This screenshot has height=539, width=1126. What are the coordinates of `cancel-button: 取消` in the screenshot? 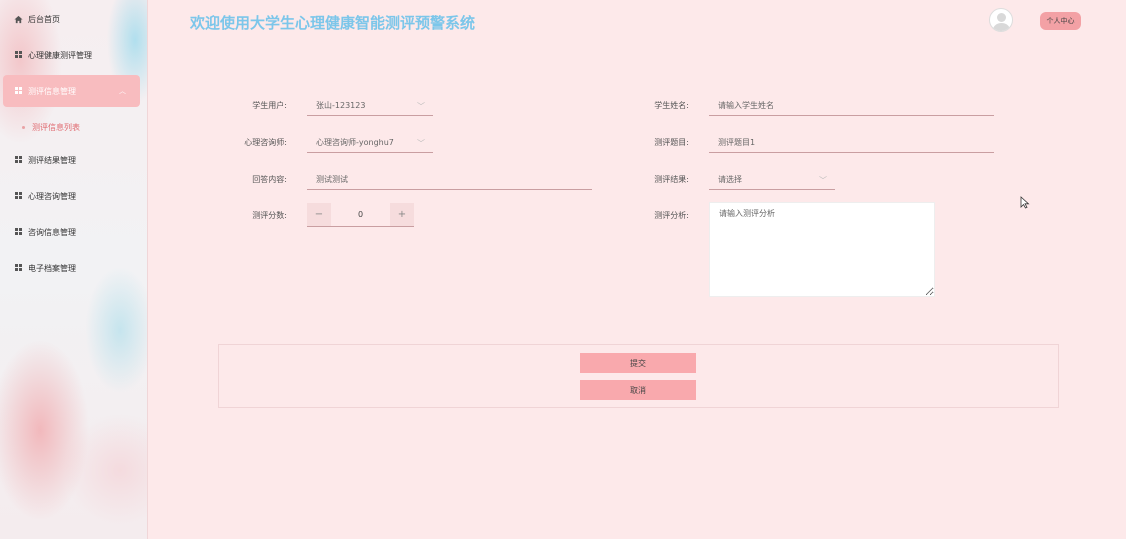 It's located at (638, 390).